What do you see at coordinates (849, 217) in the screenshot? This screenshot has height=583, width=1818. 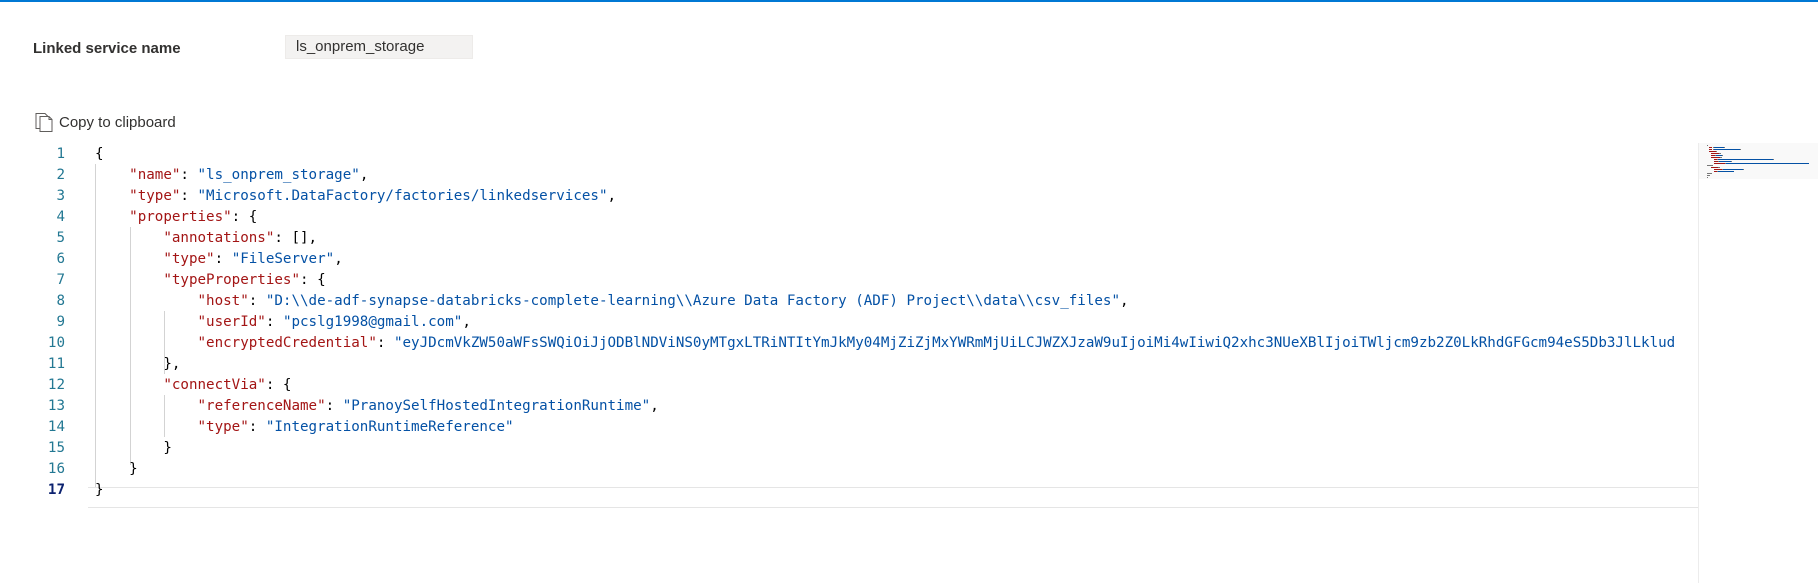 I see `code-line: 4 "properties": {` at bounding box center [849, 217].